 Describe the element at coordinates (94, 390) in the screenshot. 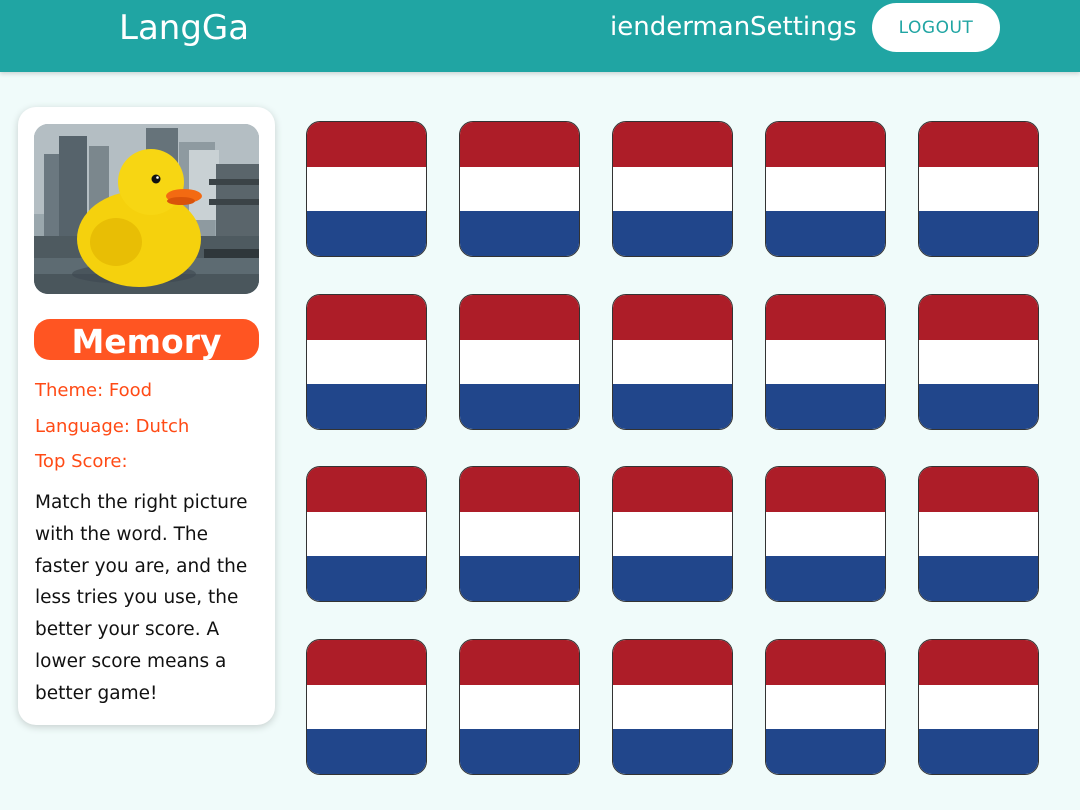

I see `theme-label: Theme: Food` at that location.